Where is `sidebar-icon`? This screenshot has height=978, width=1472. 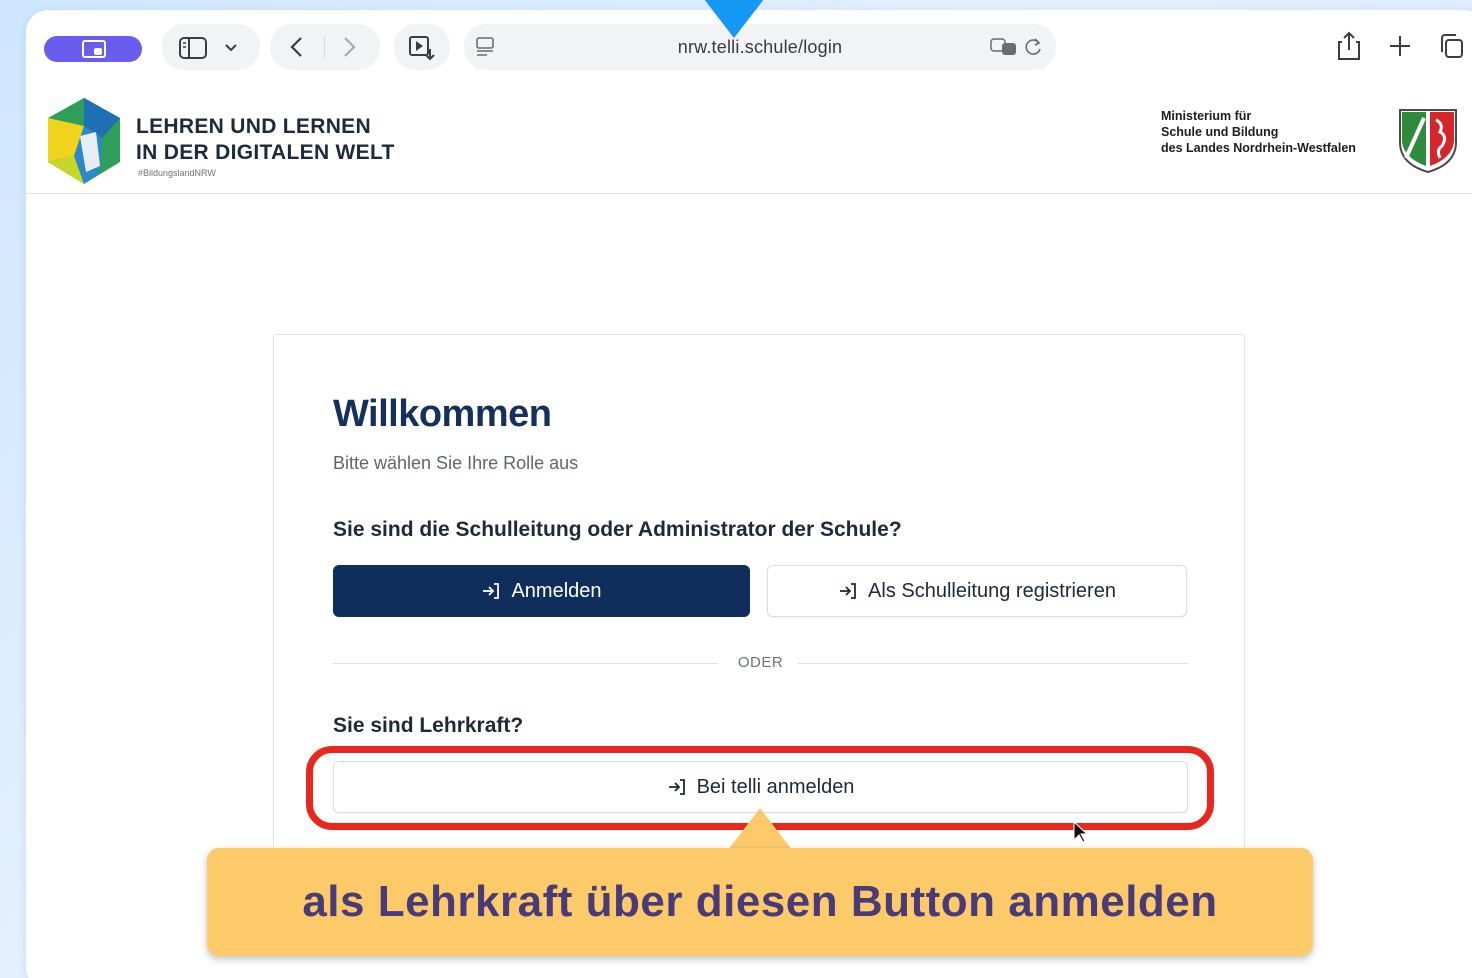 sidebar-icon is located at coordinates (193, 48).